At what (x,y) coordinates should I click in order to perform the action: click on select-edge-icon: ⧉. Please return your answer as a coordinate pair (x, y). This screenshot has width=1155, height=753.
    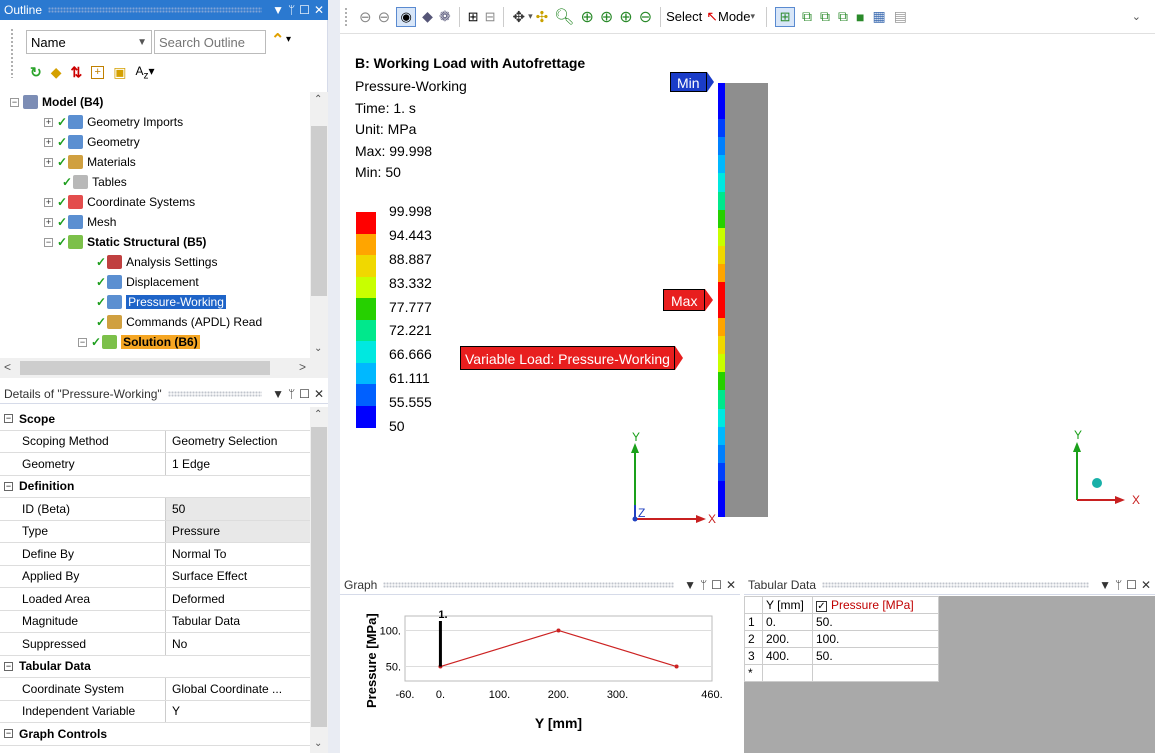
    Looking at the image, I should click on (807, 16).